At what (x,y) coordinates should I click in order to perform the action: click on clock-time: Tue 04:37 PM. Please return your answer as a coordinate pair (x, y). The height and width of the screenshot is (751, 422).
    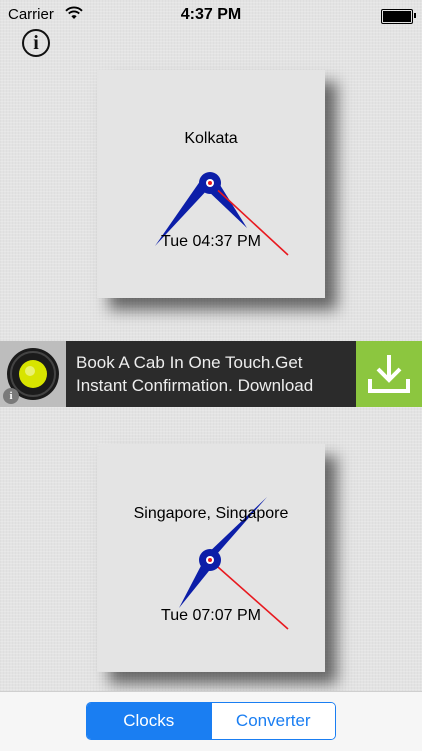
    Looking at the image, I should click on (211, 241).